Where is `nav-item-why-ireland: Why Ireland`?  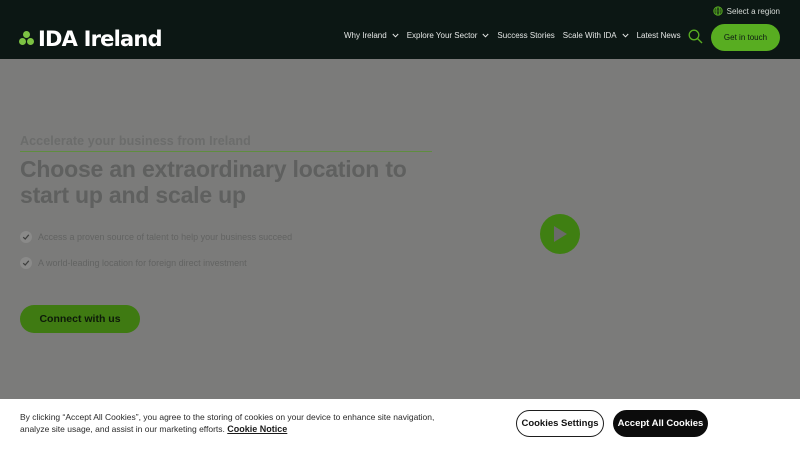
nav-item-why-ireland: Why Ireland is located at coordinates (371, 35).